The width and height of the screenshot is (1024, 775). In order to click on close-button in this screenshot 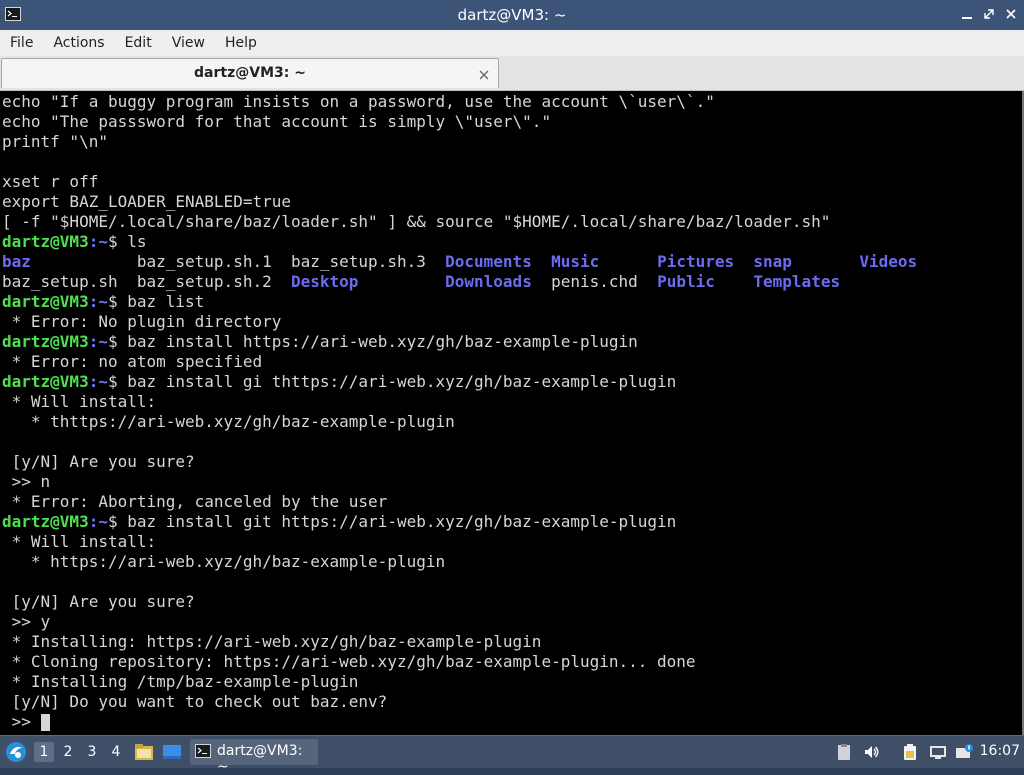, I will do `click(1011, 14)`.